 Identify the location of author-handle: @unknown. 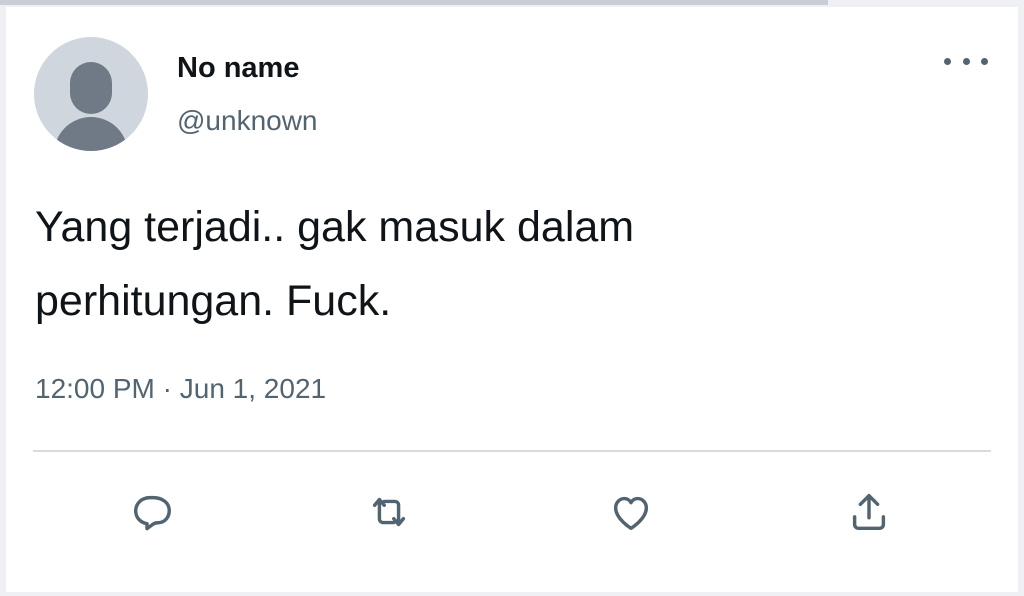
(247, 121).